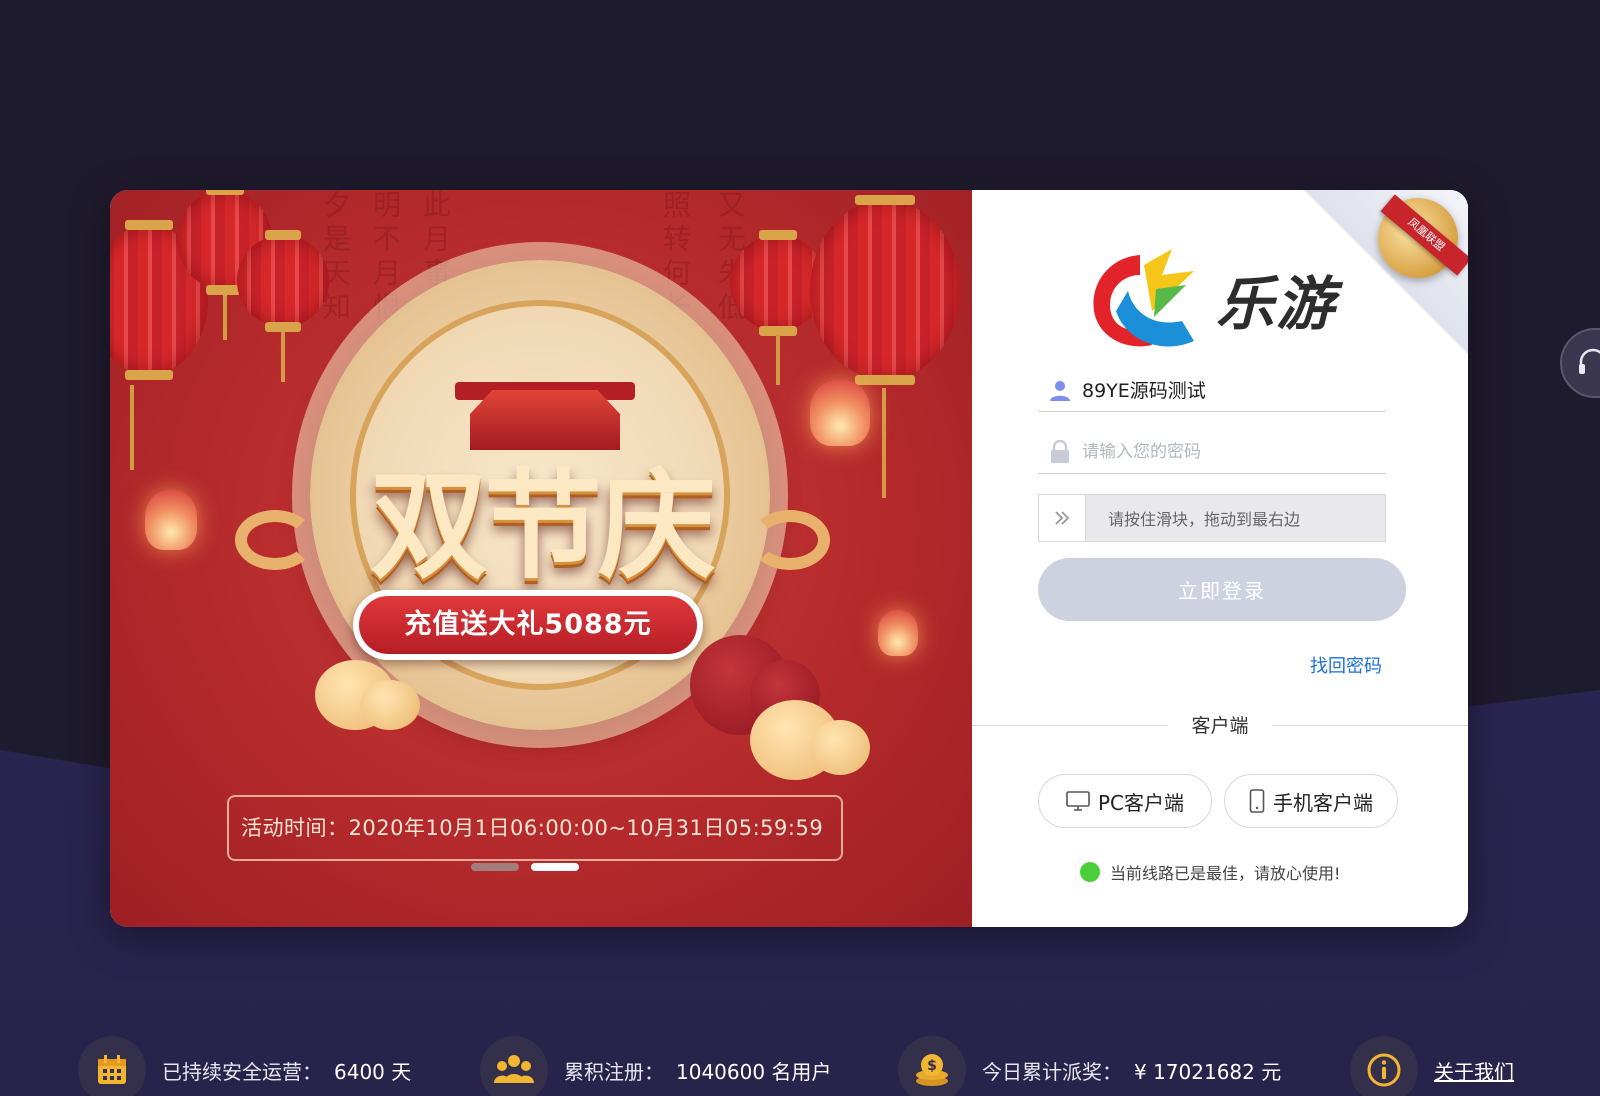 The width and height of the screenshot is (1600, 1096). What do you see at coordinates (1212, 390) in the screenshot?
I see `username-field: 89YE源码测试` at bounding box center [1212, 390].